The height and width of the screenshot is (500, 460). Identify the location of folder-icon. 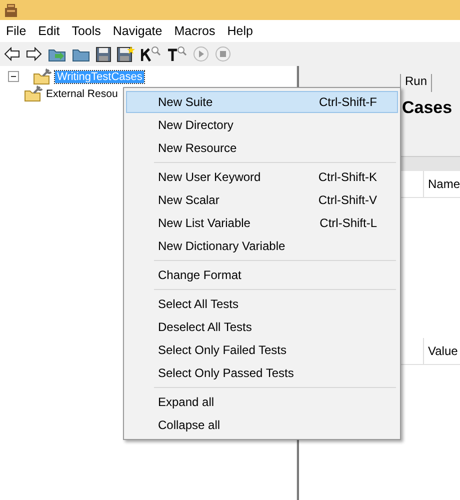
(81, 54).